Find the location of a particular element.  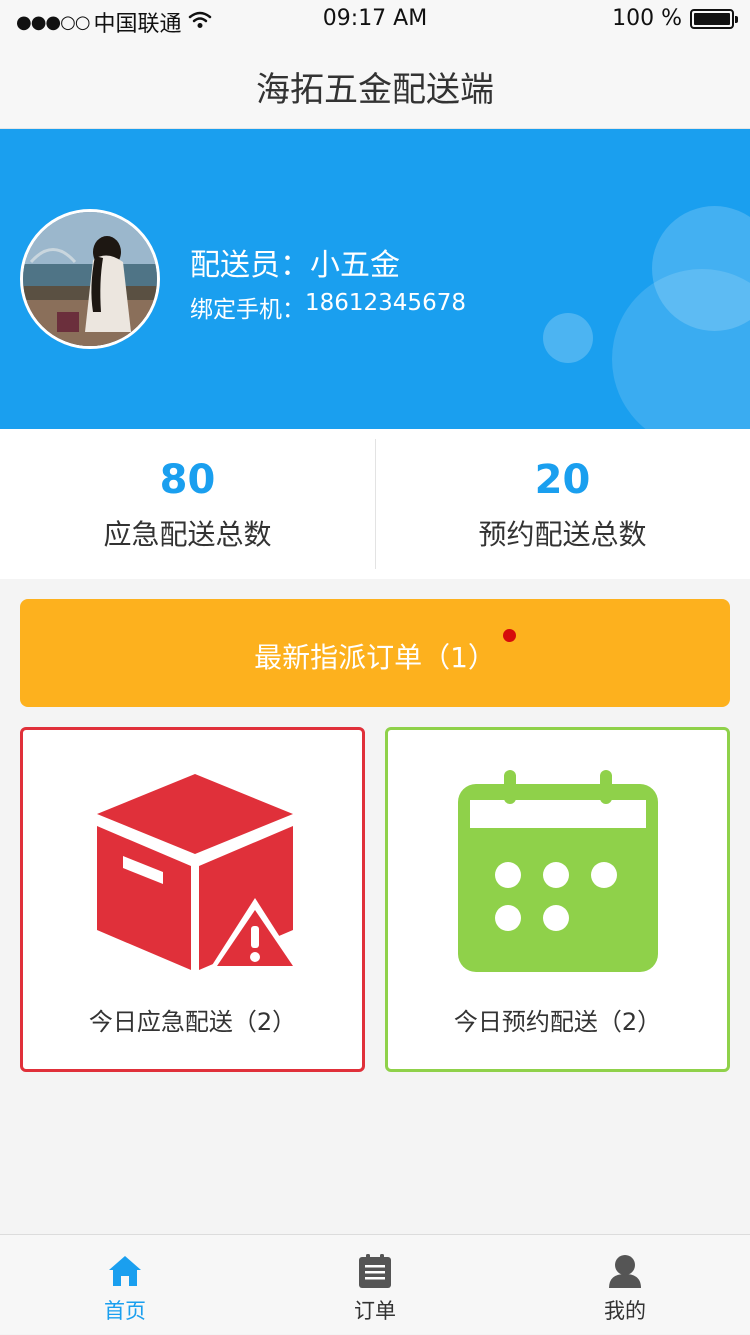

phone-label: 绑定手机： is located at coordinates (247, 310).